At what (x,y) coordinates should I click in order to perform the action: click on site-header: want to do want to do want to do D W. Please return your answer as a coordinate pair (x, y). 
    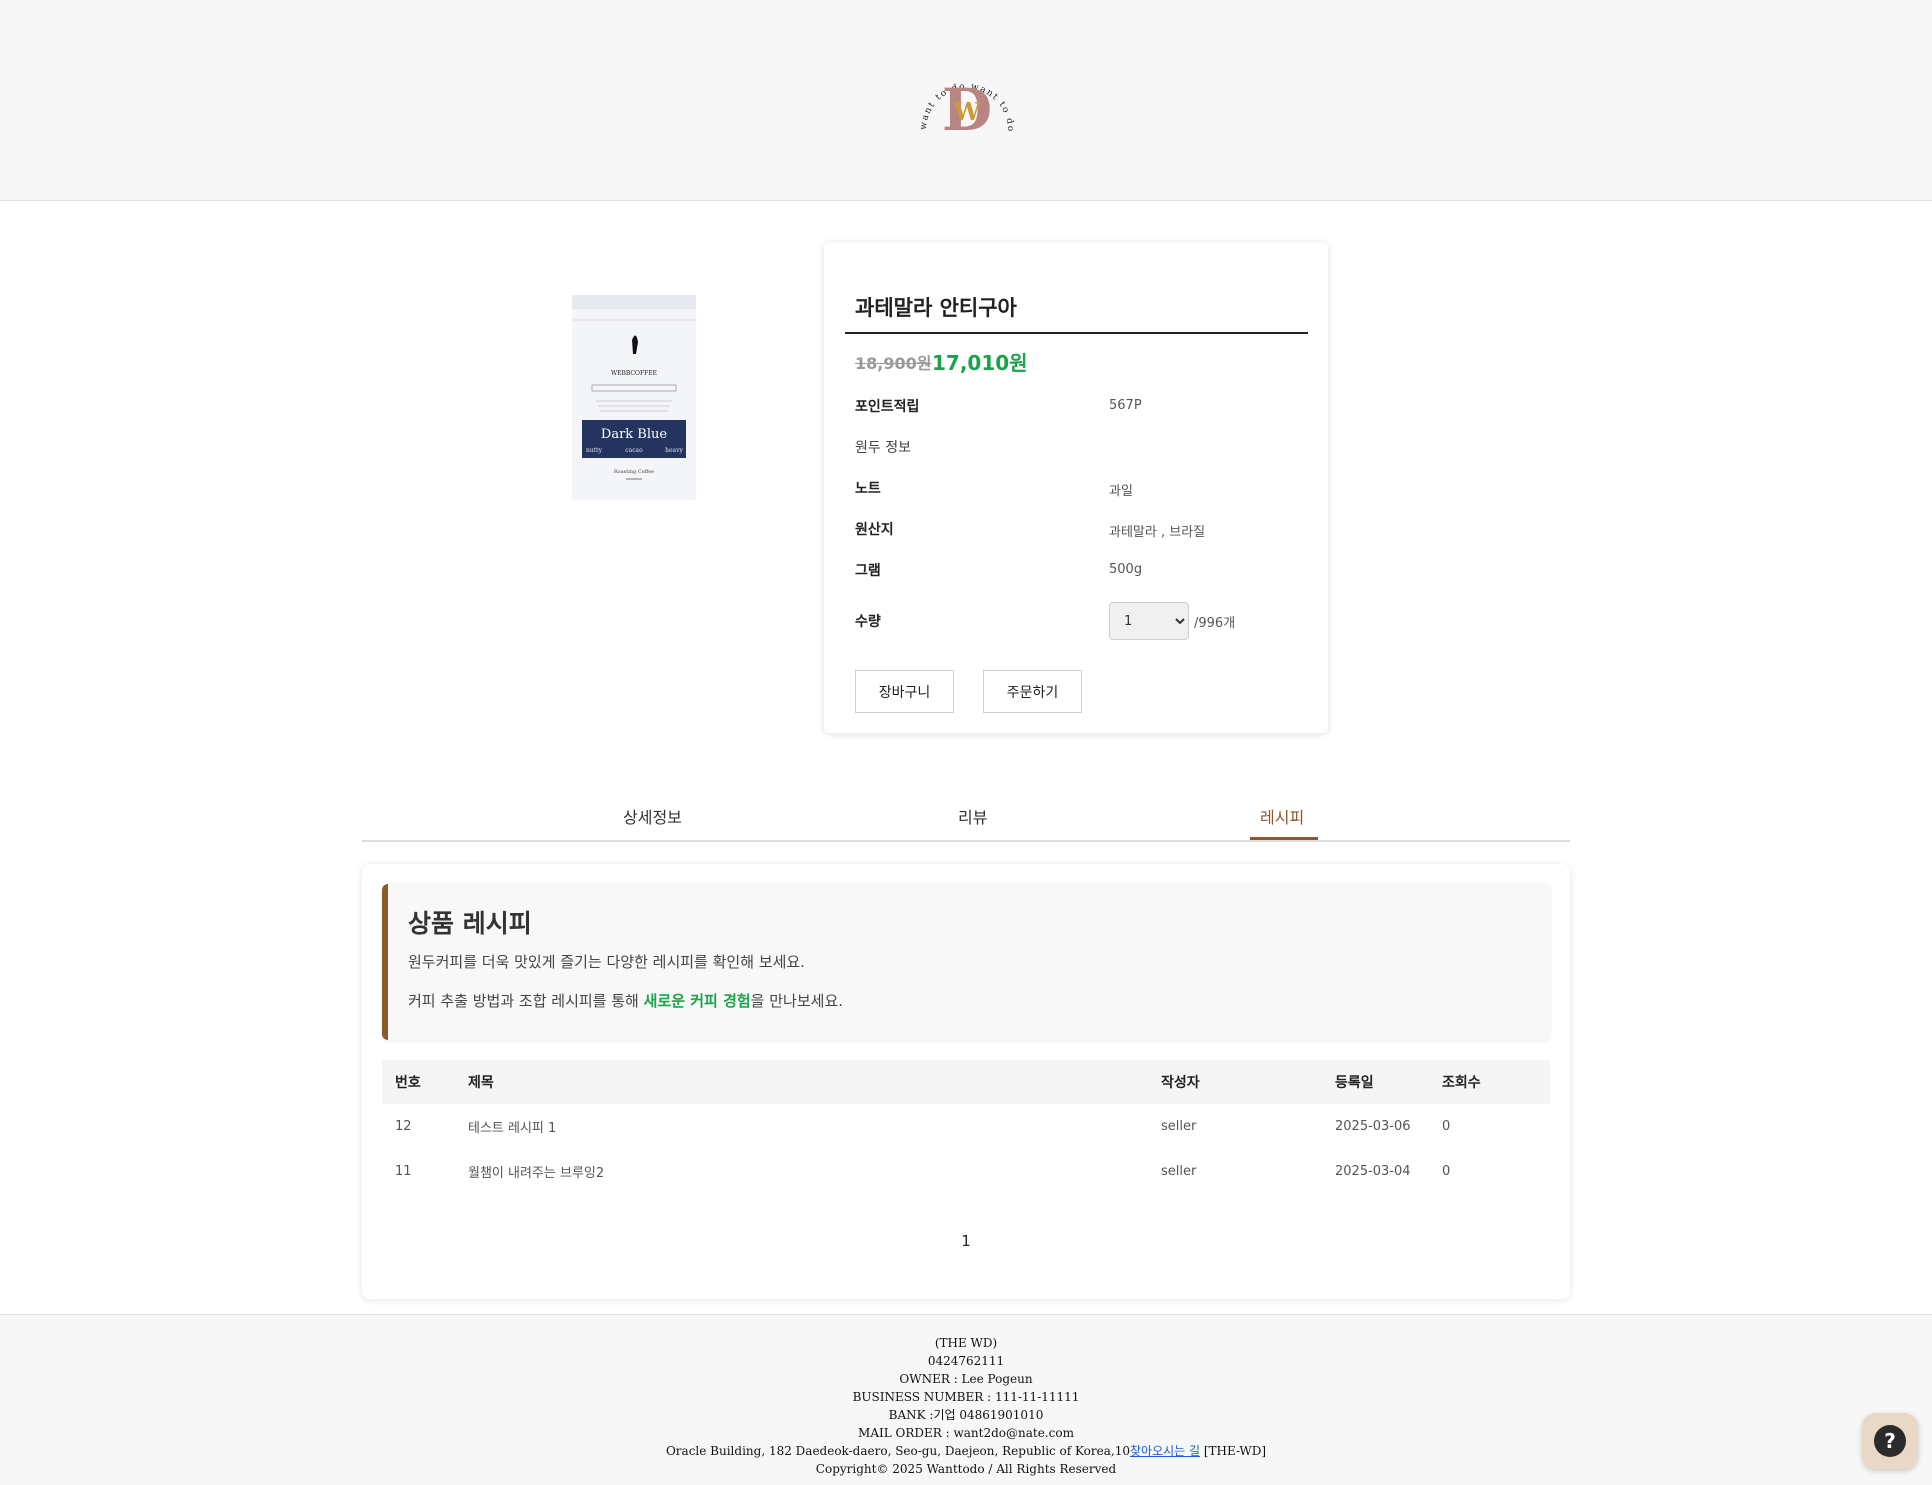
    Looking at the image, I should click on (966, 100).